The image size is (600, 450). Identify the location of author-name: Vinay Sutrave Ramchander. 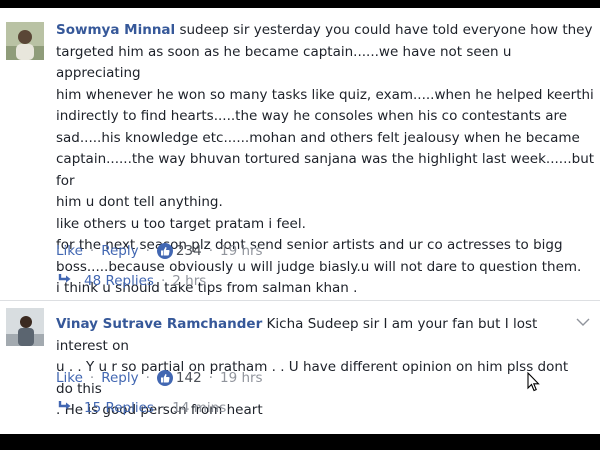
(159, 324).